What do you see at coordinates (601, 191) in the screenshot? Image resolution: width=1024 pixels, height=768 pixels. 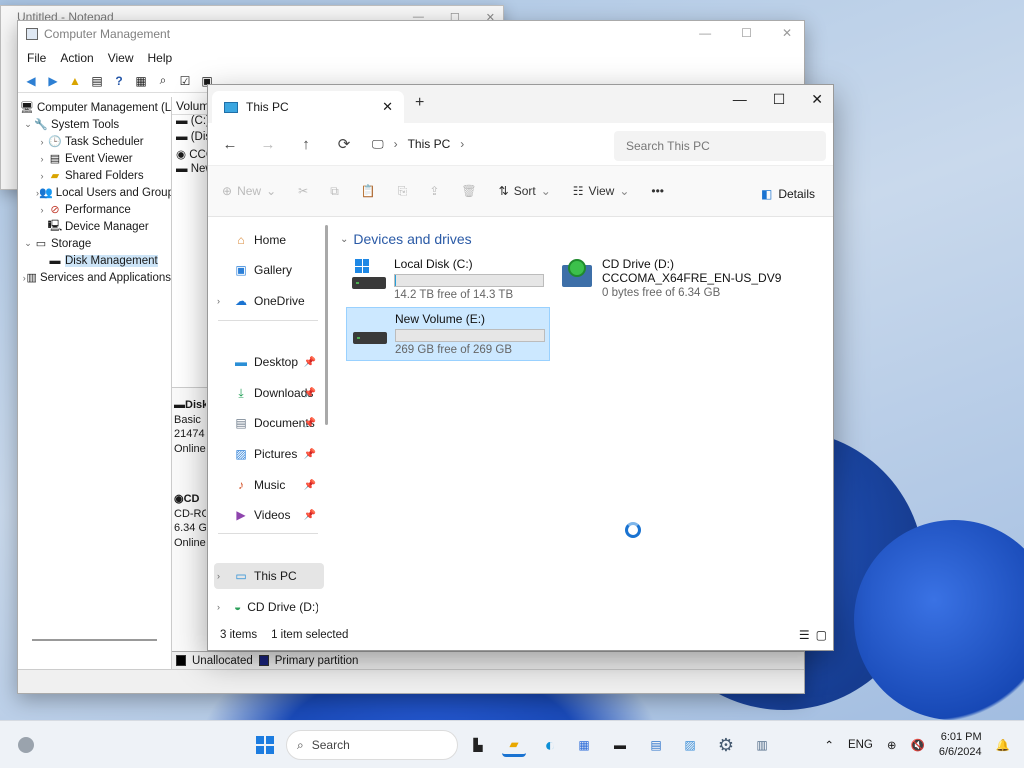 I see `view-button: ☷ View ⌄` at bounding box center [601, 191].